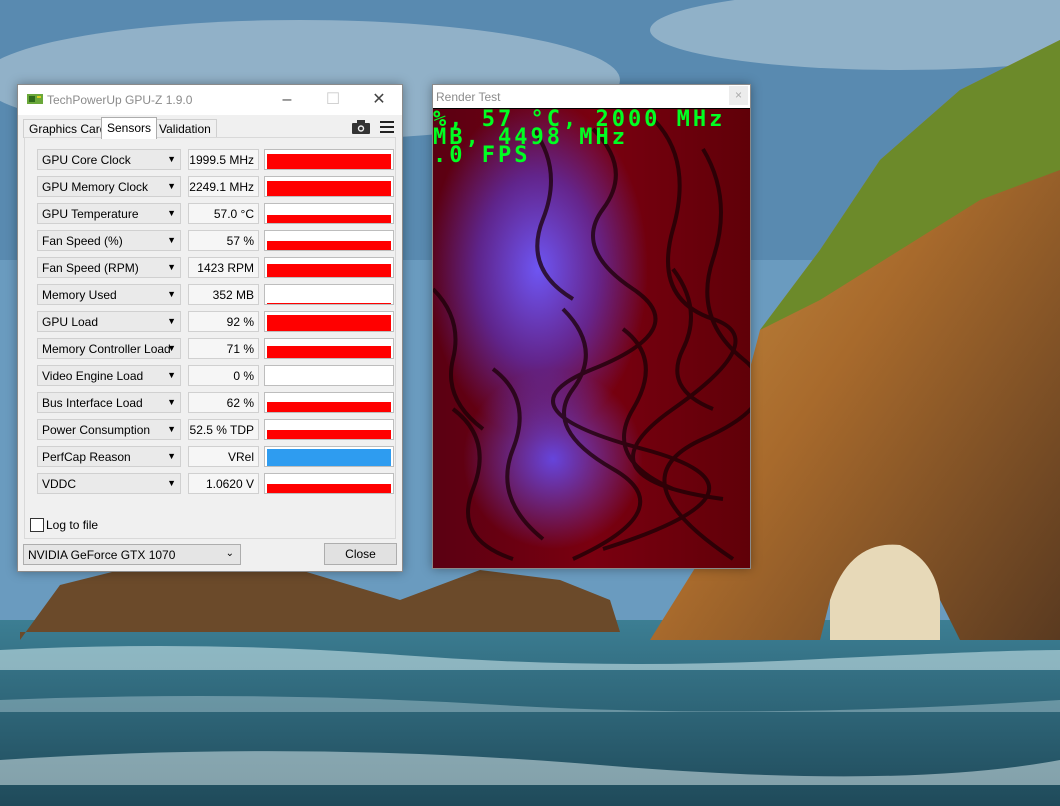 The image size is (1060, 806). What do you see at coordinates (82, 241) in the screenshot?
I see `sensor-label: Fan Speed (%)` at bounding box center [82, 241].